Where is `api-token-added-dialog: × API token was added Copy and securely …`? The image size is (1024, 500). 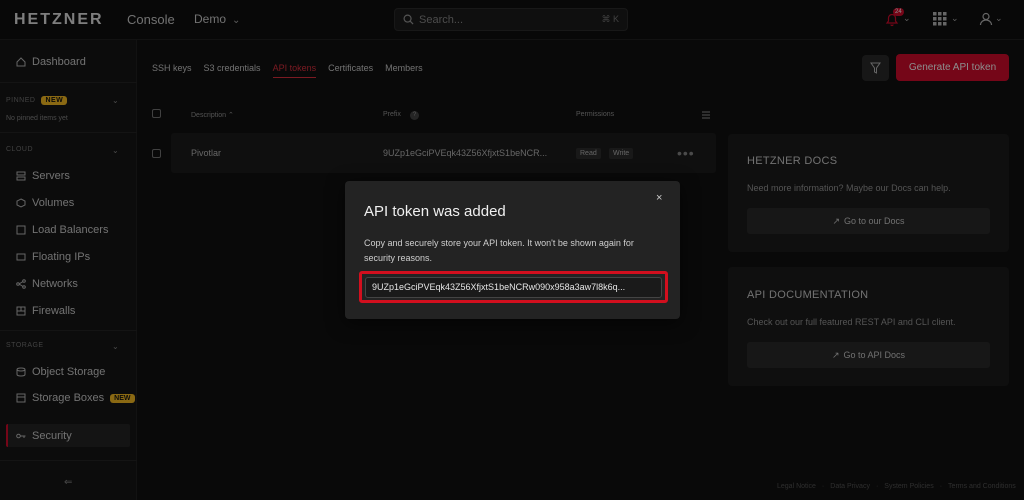 api-token-added-dialog: × API token was added Copy and securely … is located at coordinates (512, 250).